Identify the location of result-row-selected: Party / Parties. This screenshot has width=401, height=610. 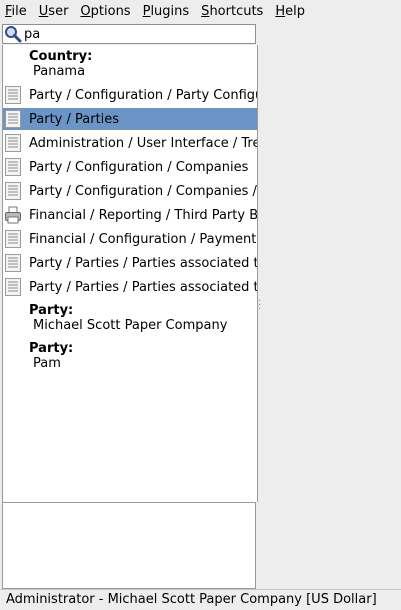
(130, 119).